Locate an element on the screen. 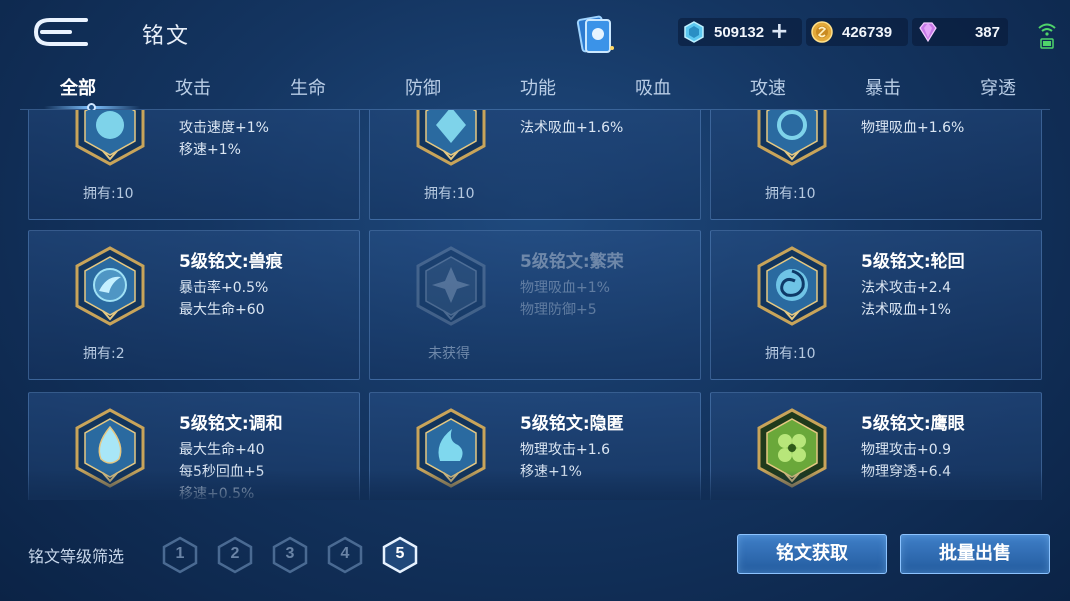  inscription-stat: 物理穿透+6.4 is located at coordinates (906, 472).